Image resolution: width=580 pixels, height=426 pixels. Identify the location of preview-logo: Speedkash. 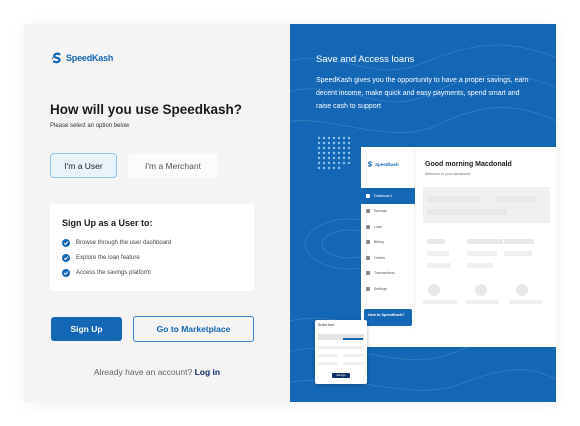
(383, 164).